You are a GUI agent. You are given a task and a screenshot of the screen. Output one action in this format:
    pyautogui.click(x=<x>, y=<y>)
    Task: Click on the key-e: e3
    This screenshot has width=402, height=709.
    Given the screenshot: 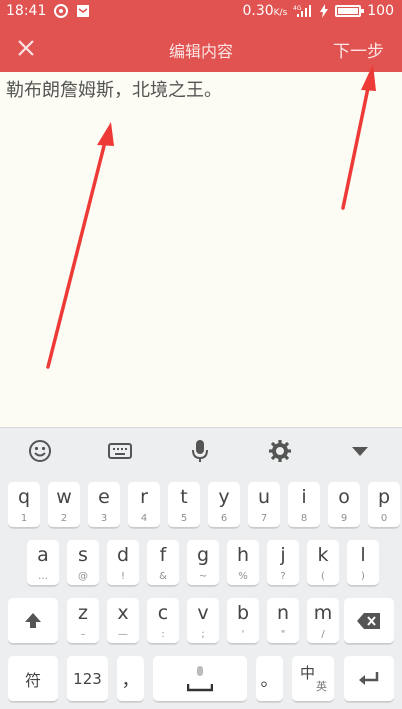 What is the action you would take?
    pyautogui.click(x=104, y=505)
    